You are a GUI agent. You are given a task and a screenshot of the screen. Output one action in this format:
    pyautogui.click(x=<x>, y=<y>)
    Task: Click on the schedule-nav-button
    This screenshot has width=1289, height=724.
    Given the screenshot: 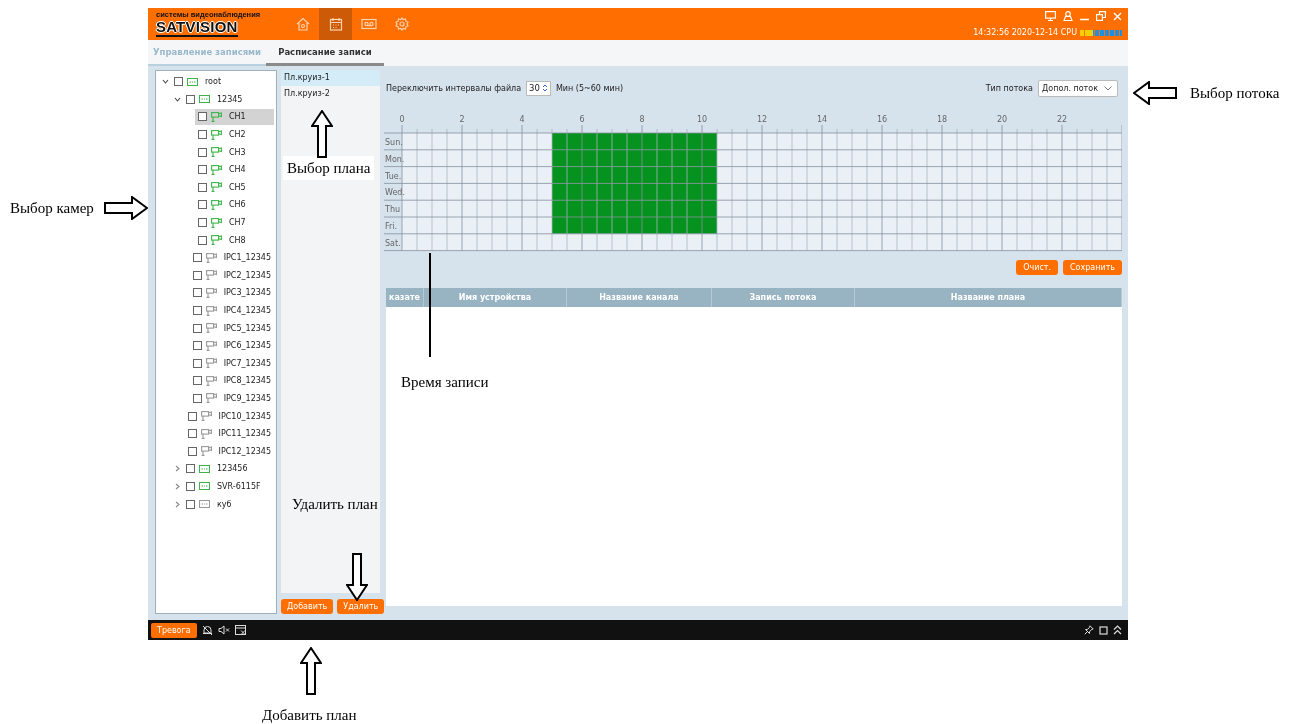 What is the action you would take?
    pyautogui.click(x=336, y=24)
    